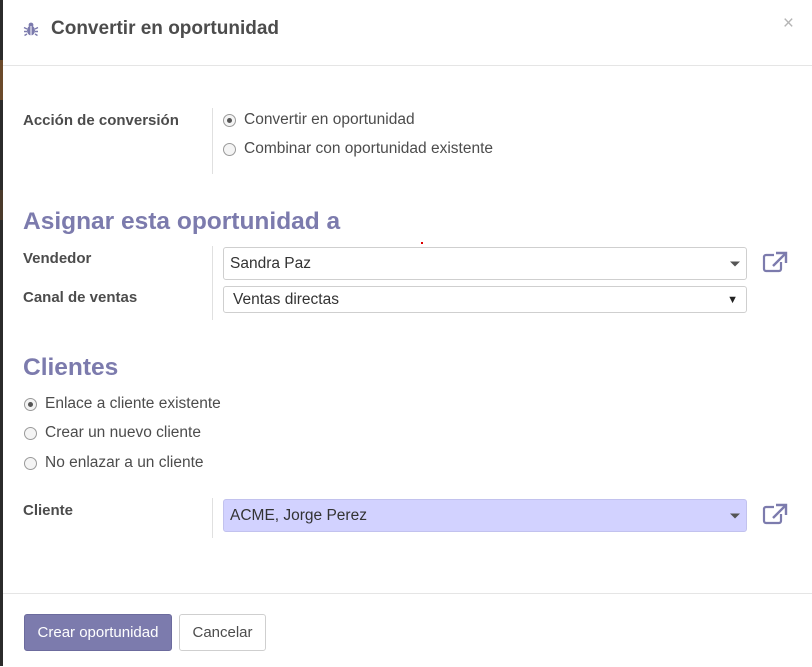 This screenshot has height=667, width=812. I want to click on dialog-footer: Crear oportunidad Cancelar, so click(407, 630).